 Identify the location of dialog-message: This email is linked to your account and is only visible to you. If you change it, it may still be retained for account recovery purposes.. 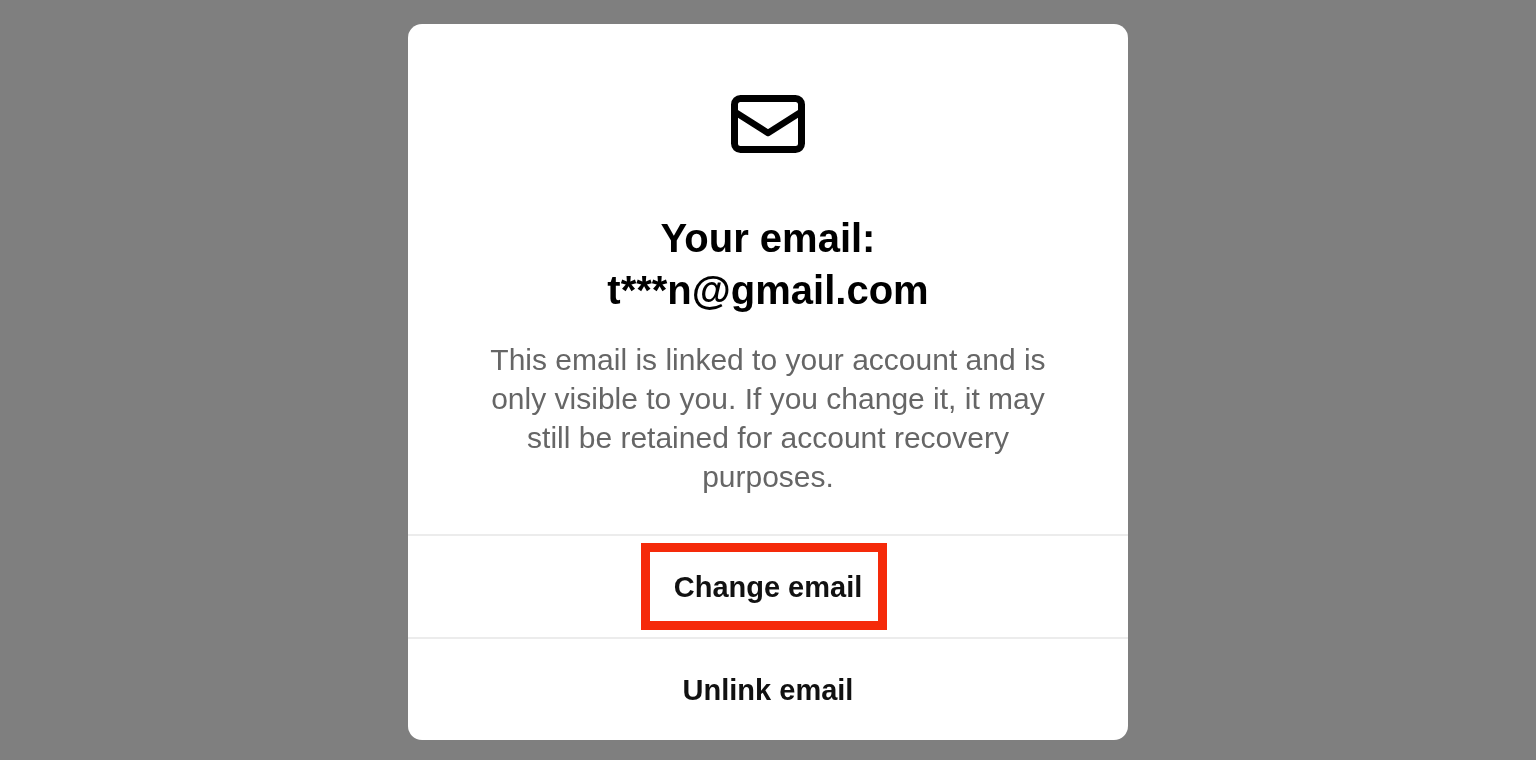
(768, 418).